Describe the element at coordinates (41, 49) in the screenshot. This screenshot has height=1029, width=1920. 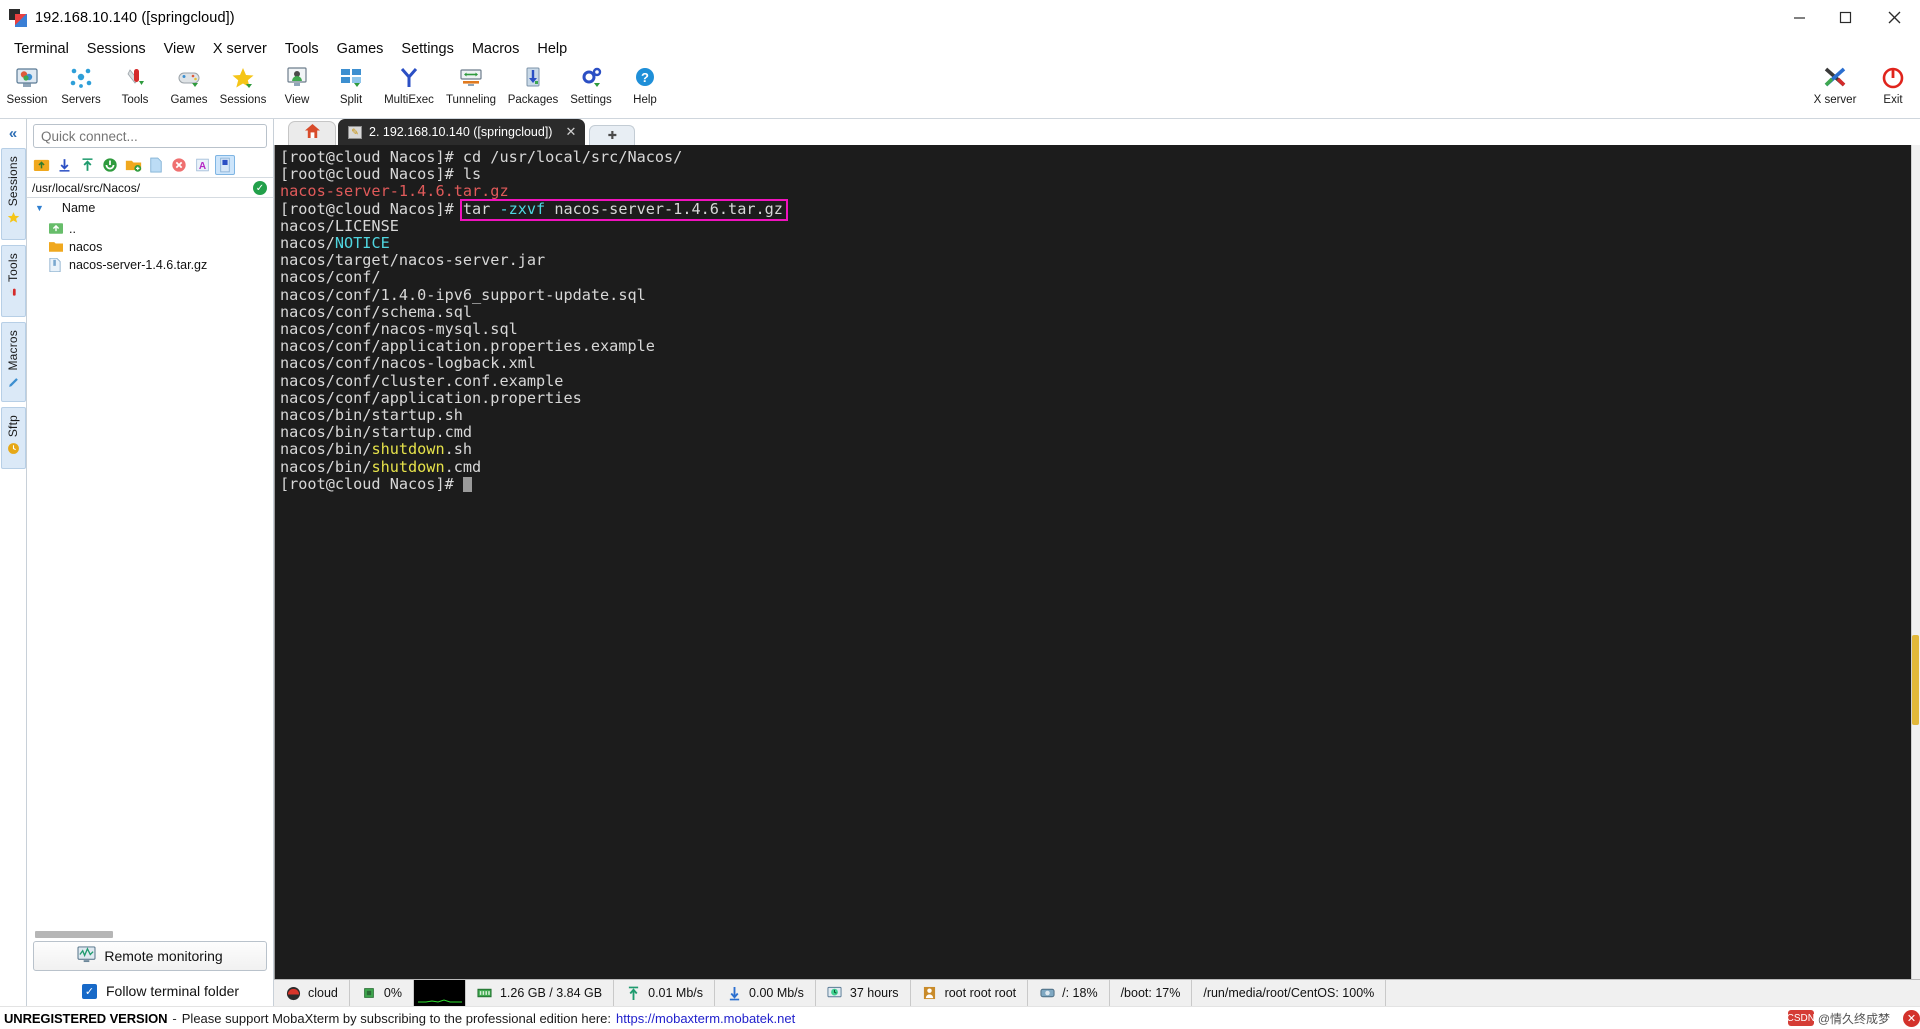
I see `menu-item-terminal: Terminal` at that location.